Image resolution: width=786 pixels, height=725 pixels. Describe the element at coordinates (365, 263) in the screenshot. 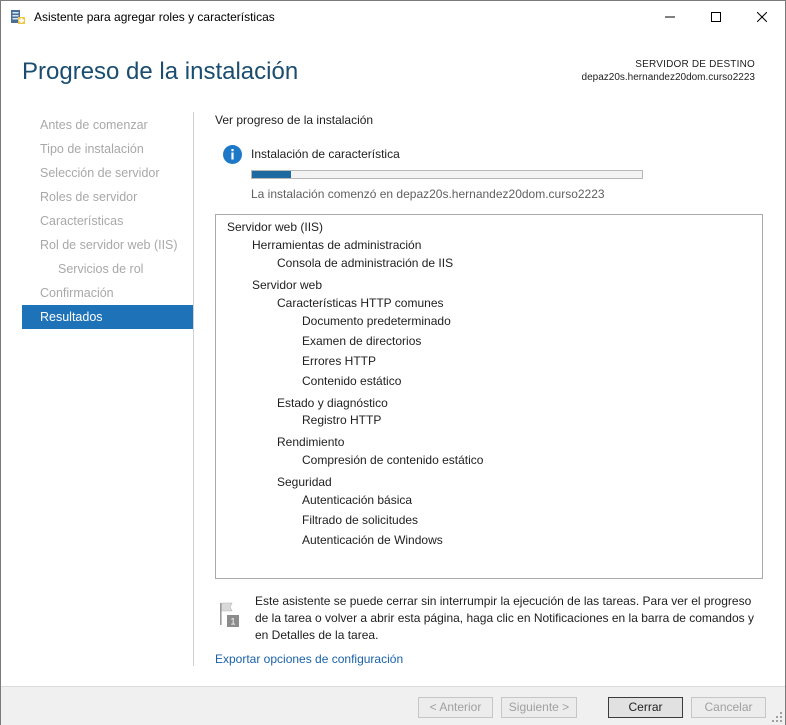

I see `tree-item: Consola de administración de IIS` at that location.